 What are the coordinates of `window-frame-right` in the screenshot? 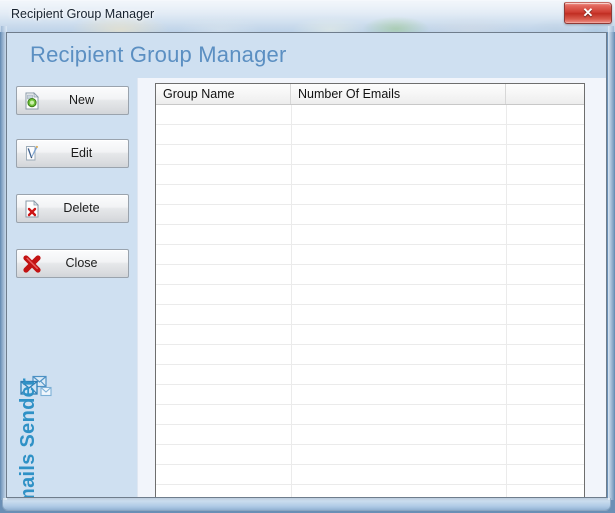 It's located at (611, 263).